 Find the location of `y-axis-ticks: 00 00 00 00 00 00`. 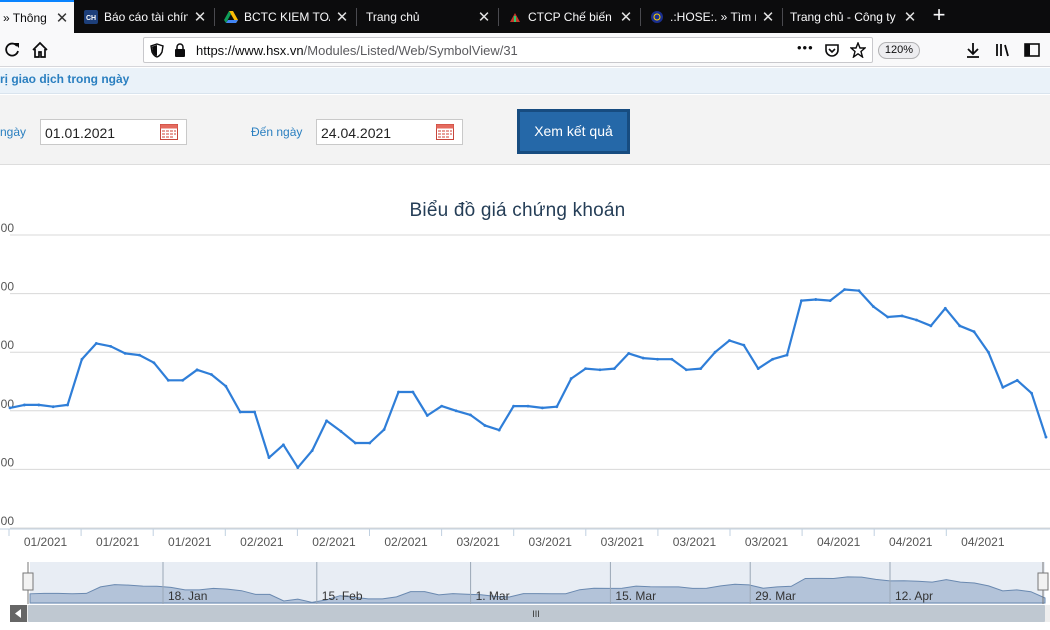

y-axis-ticks: 00 00 00 00 00 00 is located at coordinates (8, 374).